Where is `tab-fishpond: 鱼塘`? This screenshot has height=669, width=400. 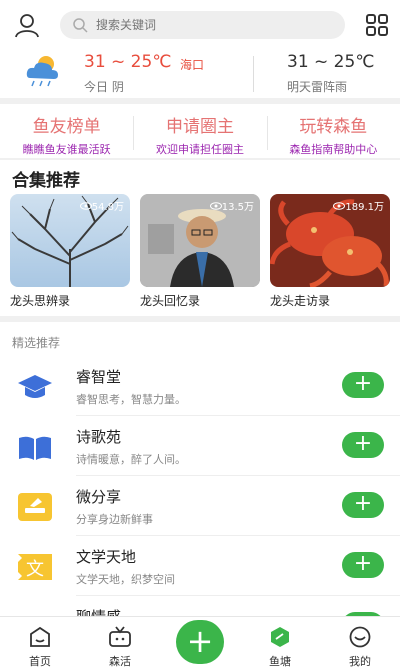 tab-fishpond: 鱼塘 is located at coordinates (280, 643).